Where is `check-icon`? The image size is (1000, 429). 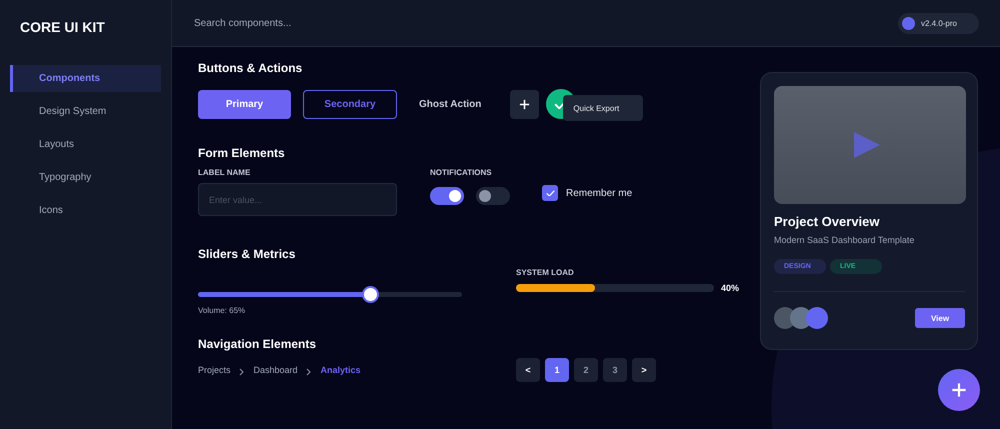
check-icon is located at coordinates (550, 193).